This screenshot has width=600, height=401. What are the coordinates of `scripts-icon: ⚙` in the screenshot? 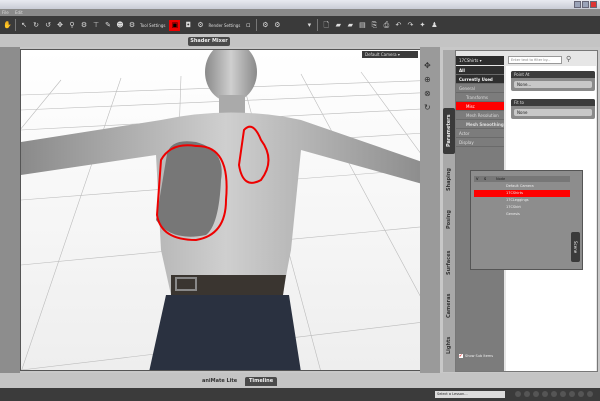 It's located at (265, 25).